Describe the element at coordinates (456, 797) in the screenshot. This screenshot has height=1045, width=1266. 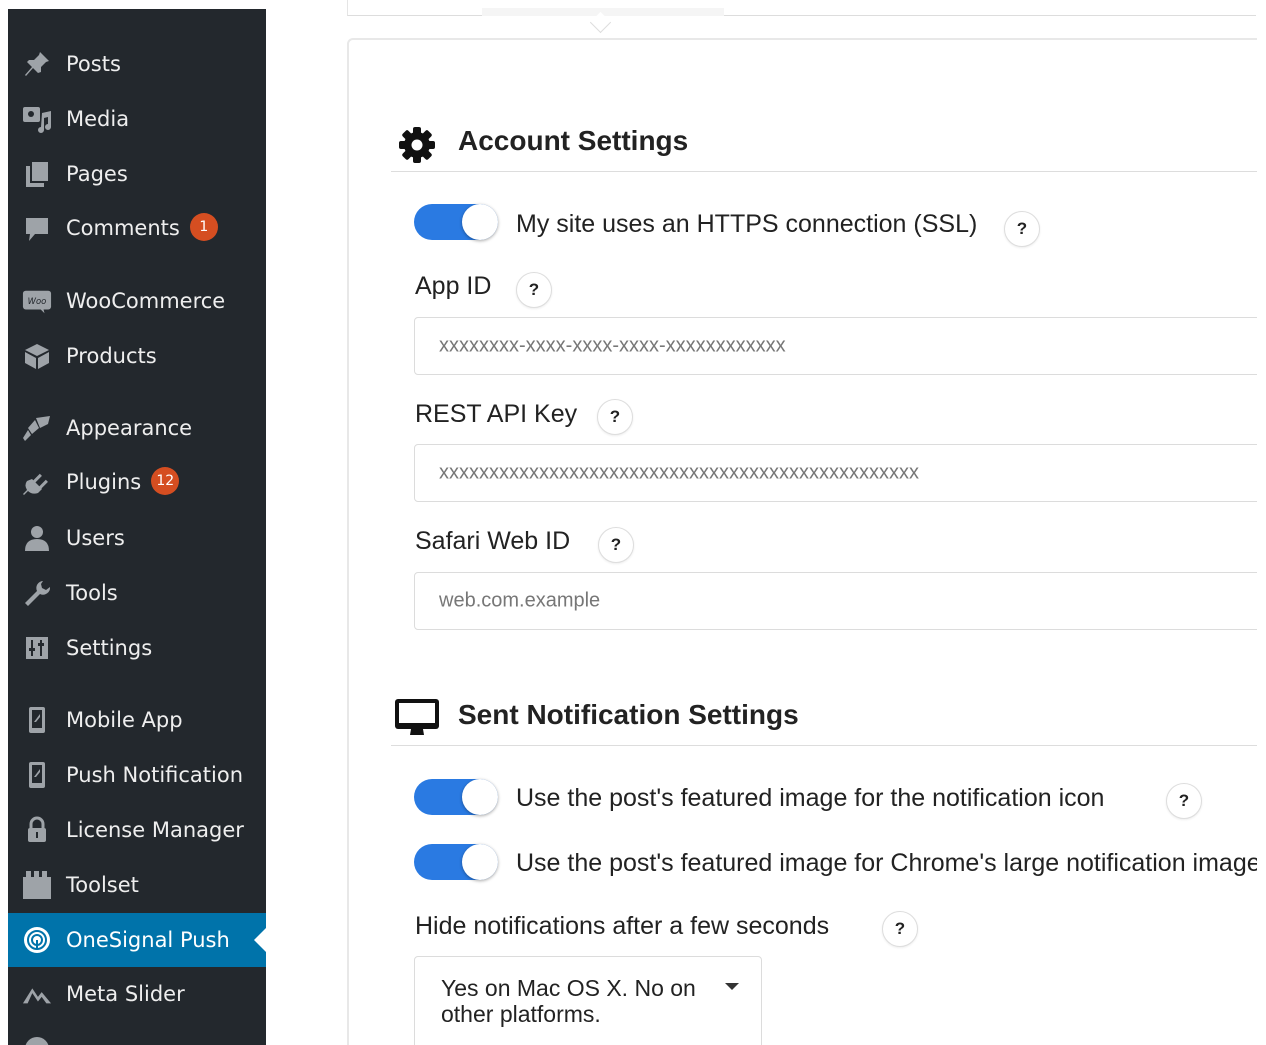
I see `featured-image-icon-toggle` at that location.